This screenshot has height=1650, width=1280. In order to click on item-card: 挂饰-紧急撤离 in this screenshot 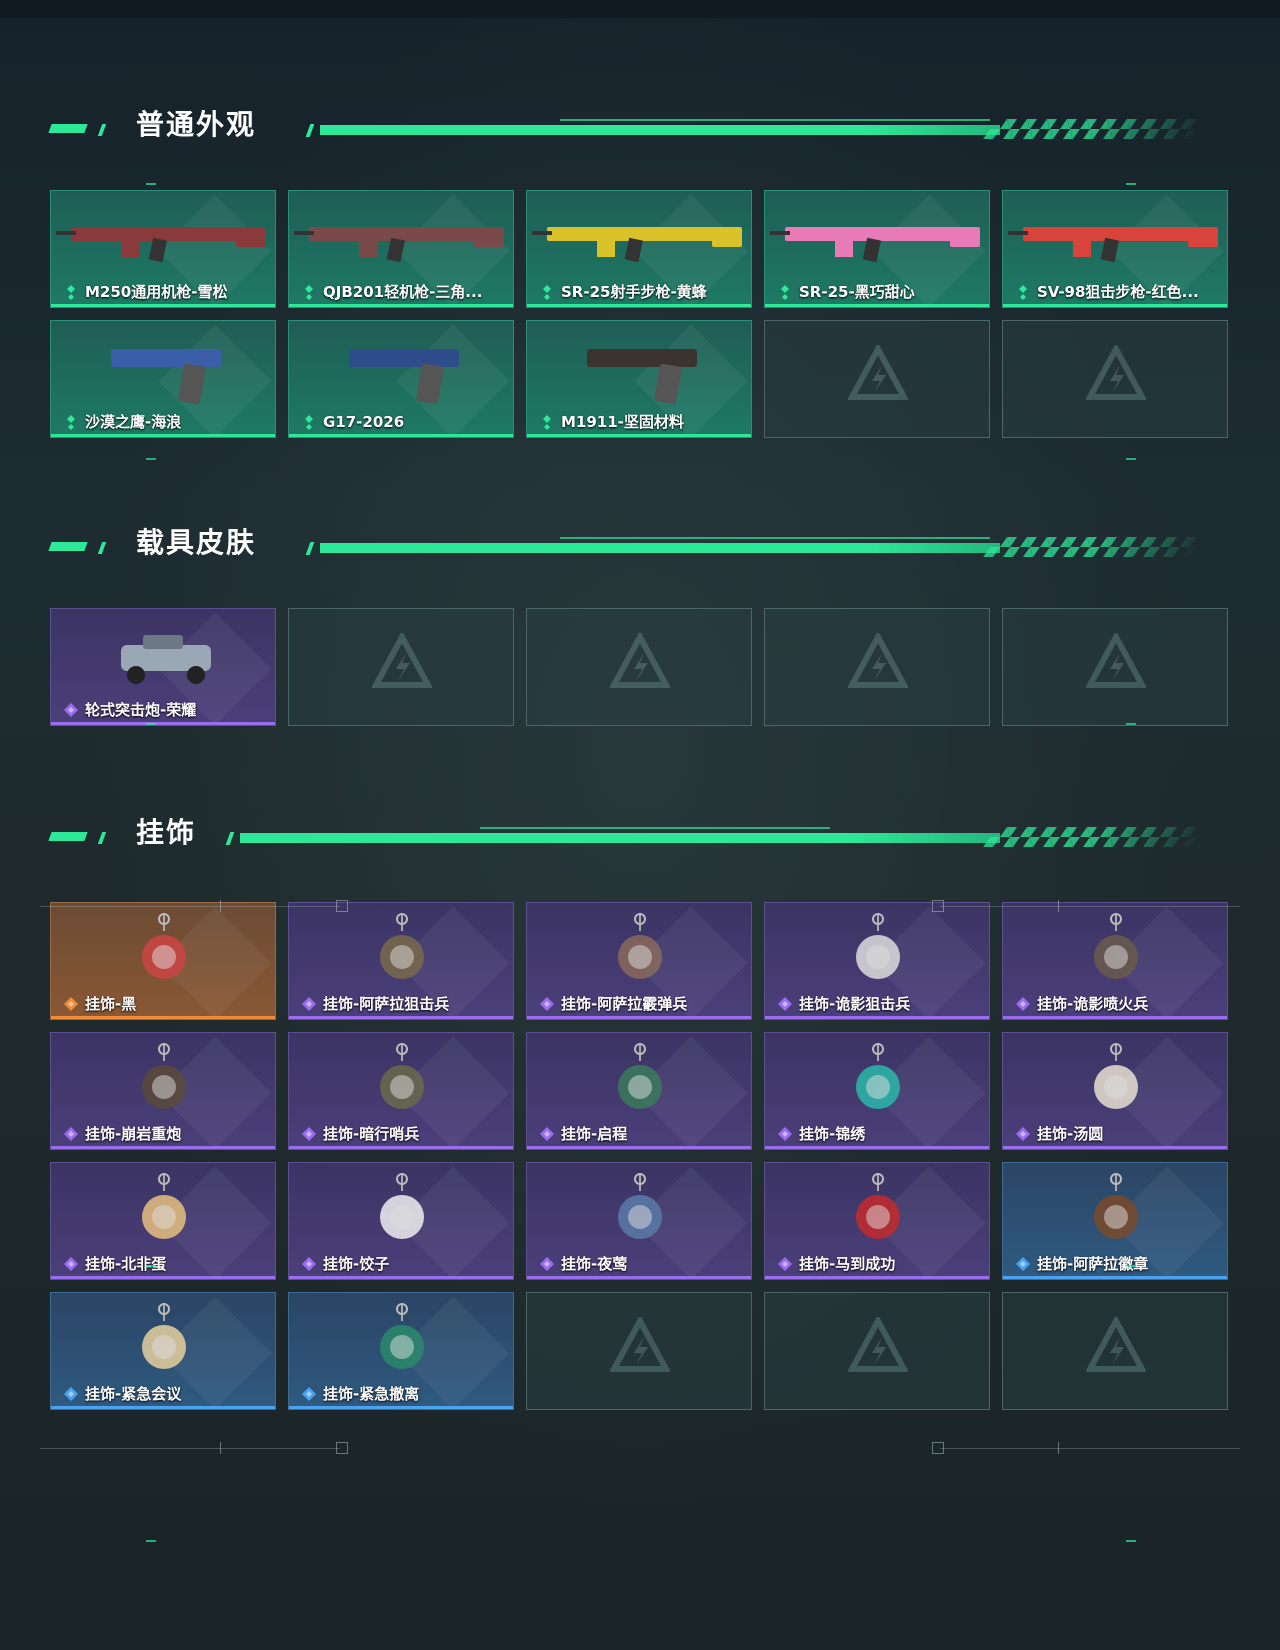, I will do `click(401, 1351)`.